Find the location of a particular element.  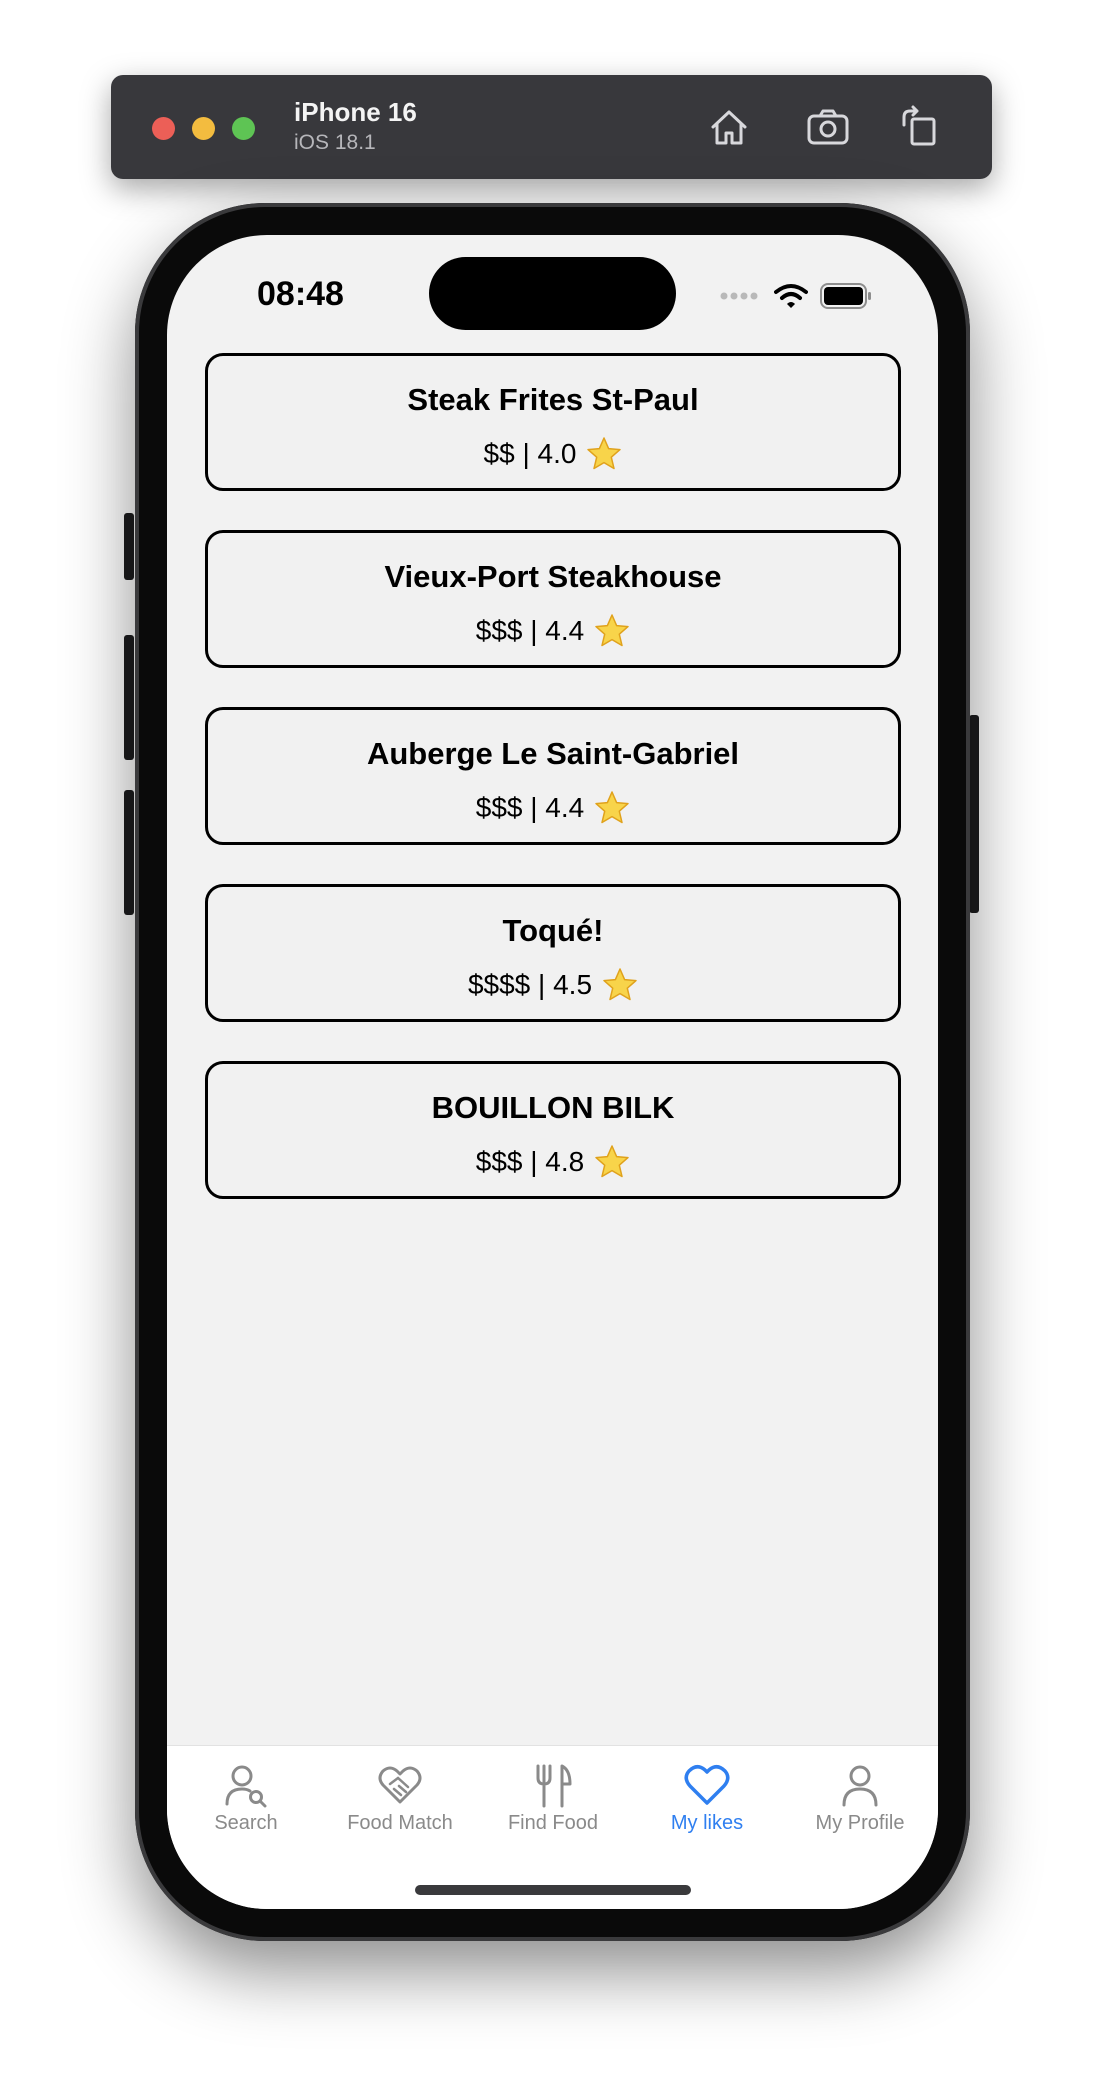

tab-label: My likes is located at coordinates (707, 1823).